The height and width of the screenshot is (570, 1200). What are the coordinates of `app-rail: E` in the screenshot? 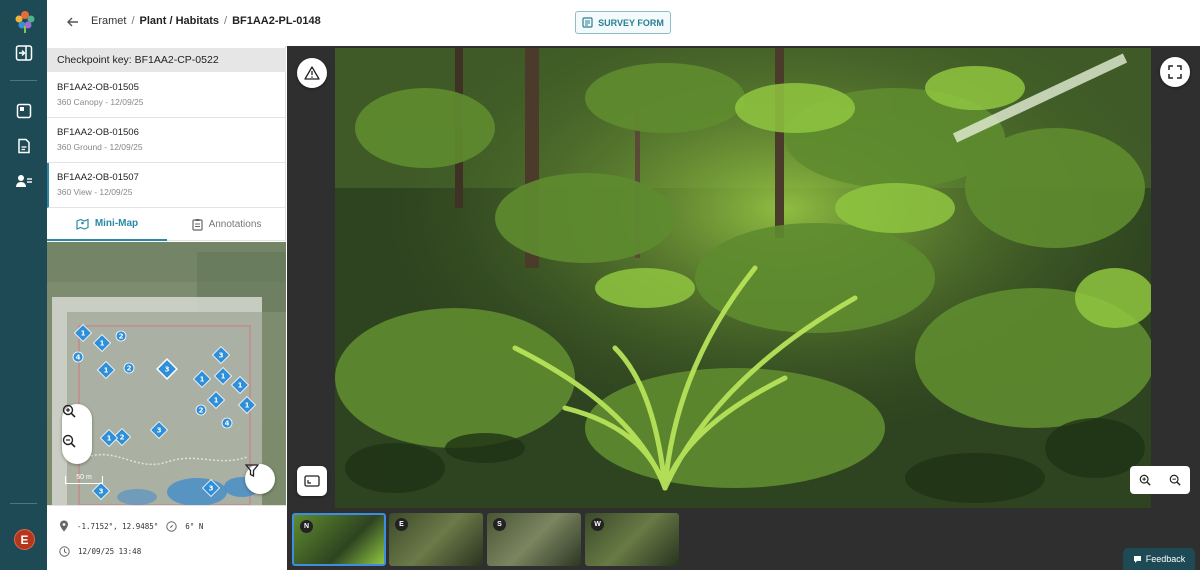 It's located at (23, 285).